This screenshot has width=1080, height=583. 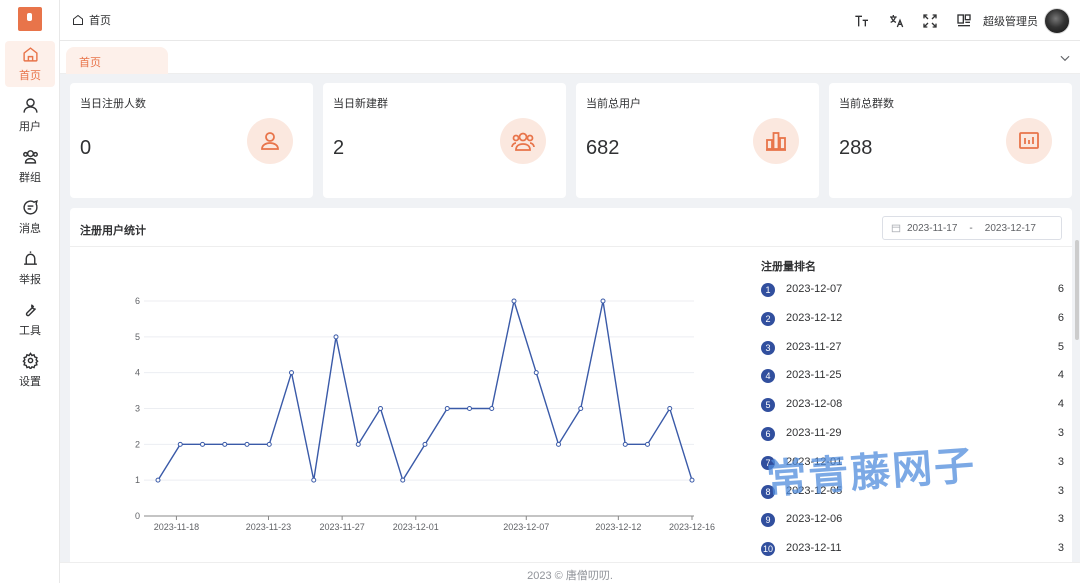 I want to click on sidebar-item-settings: 设置, so click(x=30, y=370).